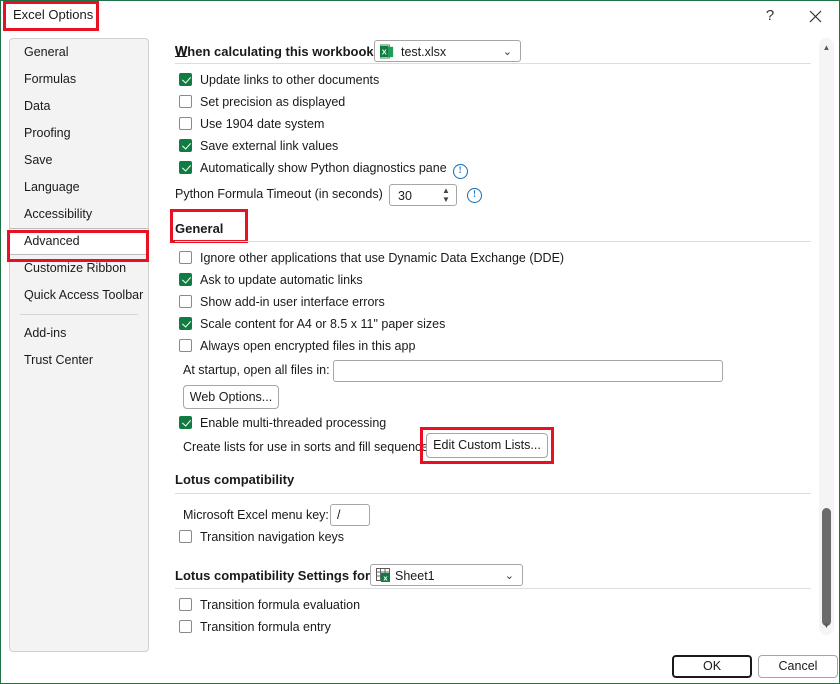 This screenshot has width=840, height=684. I want to click on calc-rule, so click(493, 63).